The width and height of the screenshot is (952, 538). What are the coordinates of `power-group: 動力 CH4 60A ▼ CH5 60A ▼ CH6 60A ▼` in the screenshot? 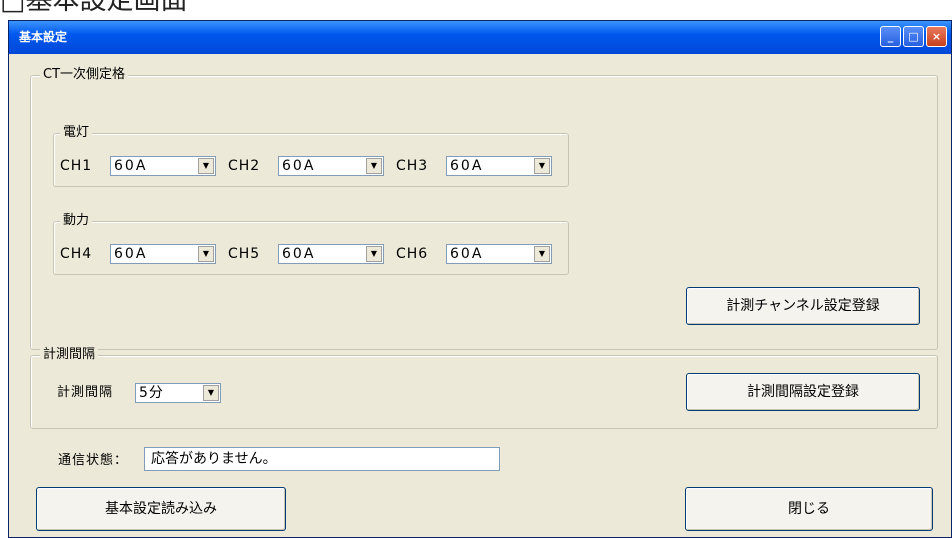 It's located at (311, 244).